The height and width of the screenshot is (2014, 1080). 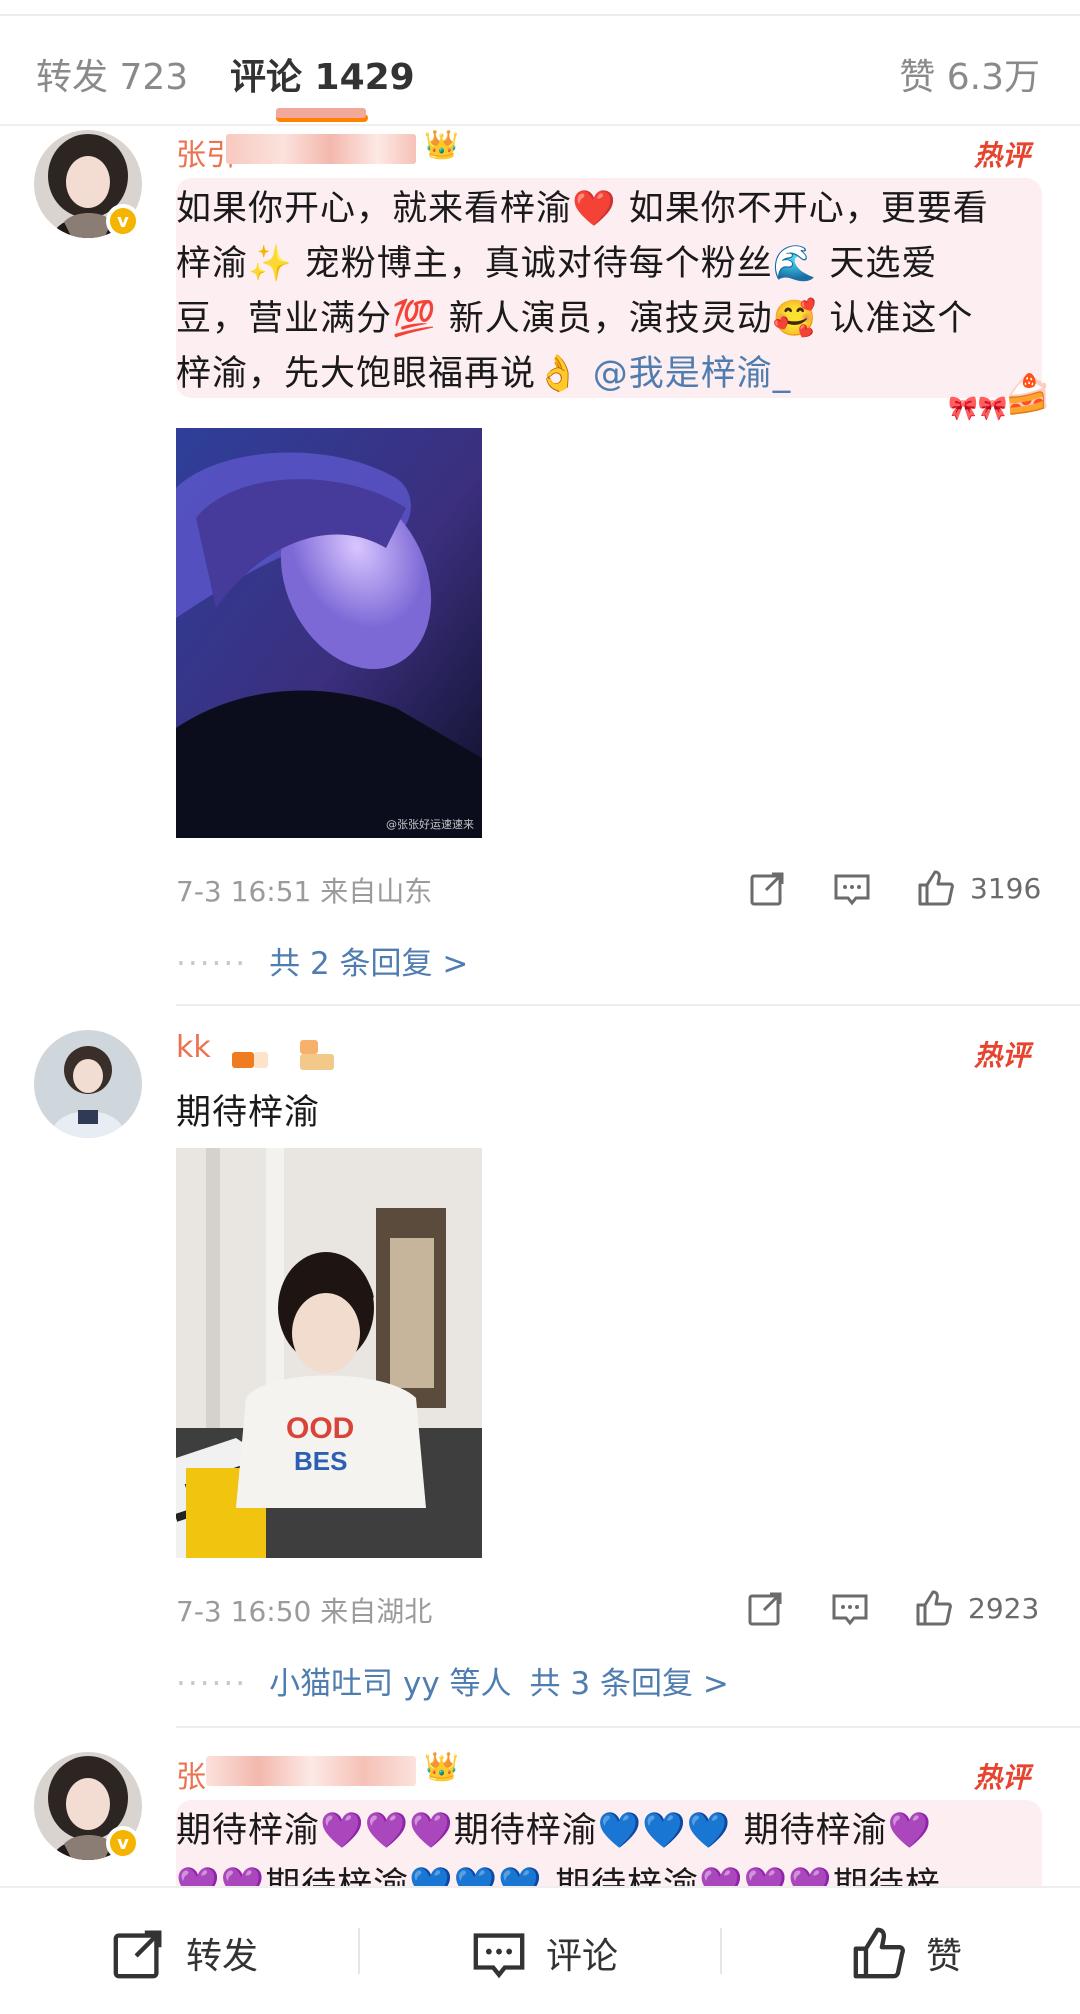 What do you see at coordinates (321, 113) in the screenshot?
I see `censor-mark` at bounding box center [321, 113].